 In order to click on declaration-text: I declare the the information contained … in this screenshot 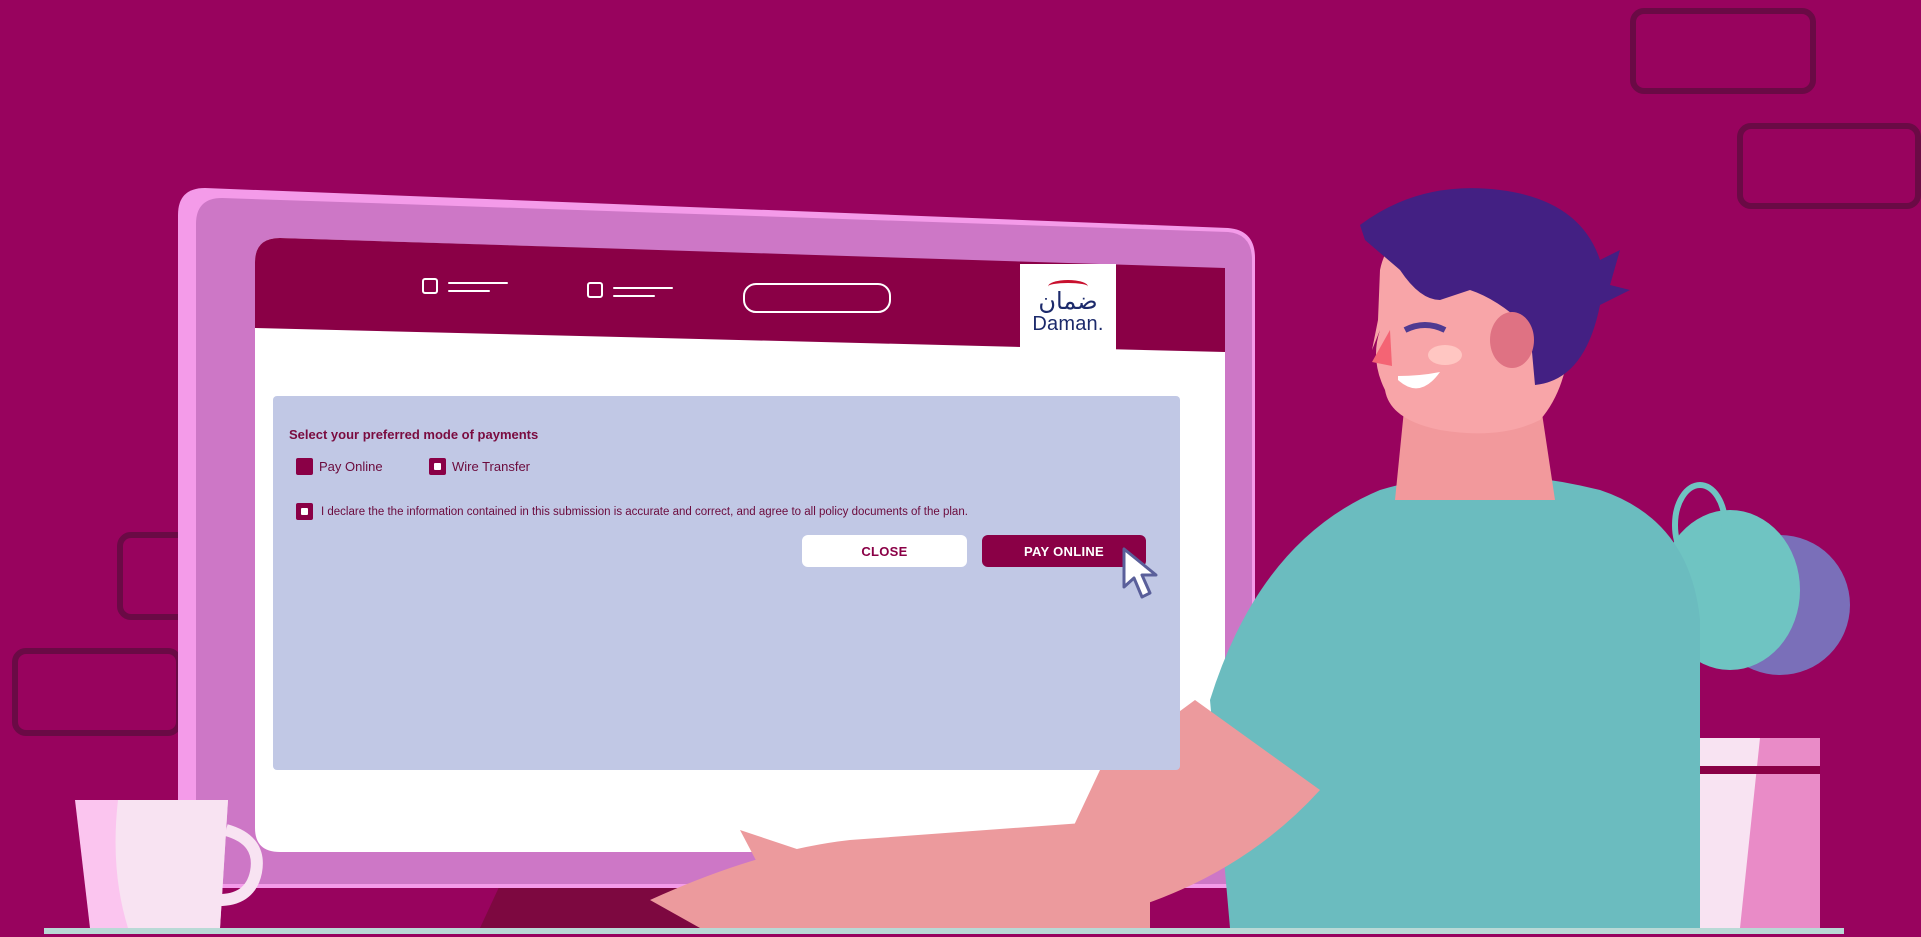, I will do `click(644, 511)`.